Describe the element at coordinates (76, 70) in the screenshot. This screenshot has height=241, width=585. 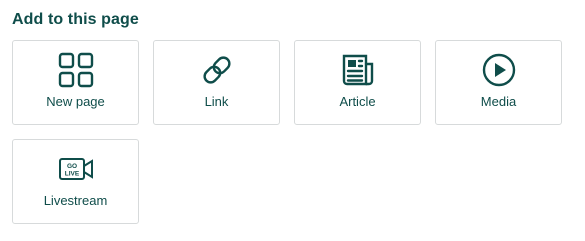
I see `grid-four-squares-icon` at that location.